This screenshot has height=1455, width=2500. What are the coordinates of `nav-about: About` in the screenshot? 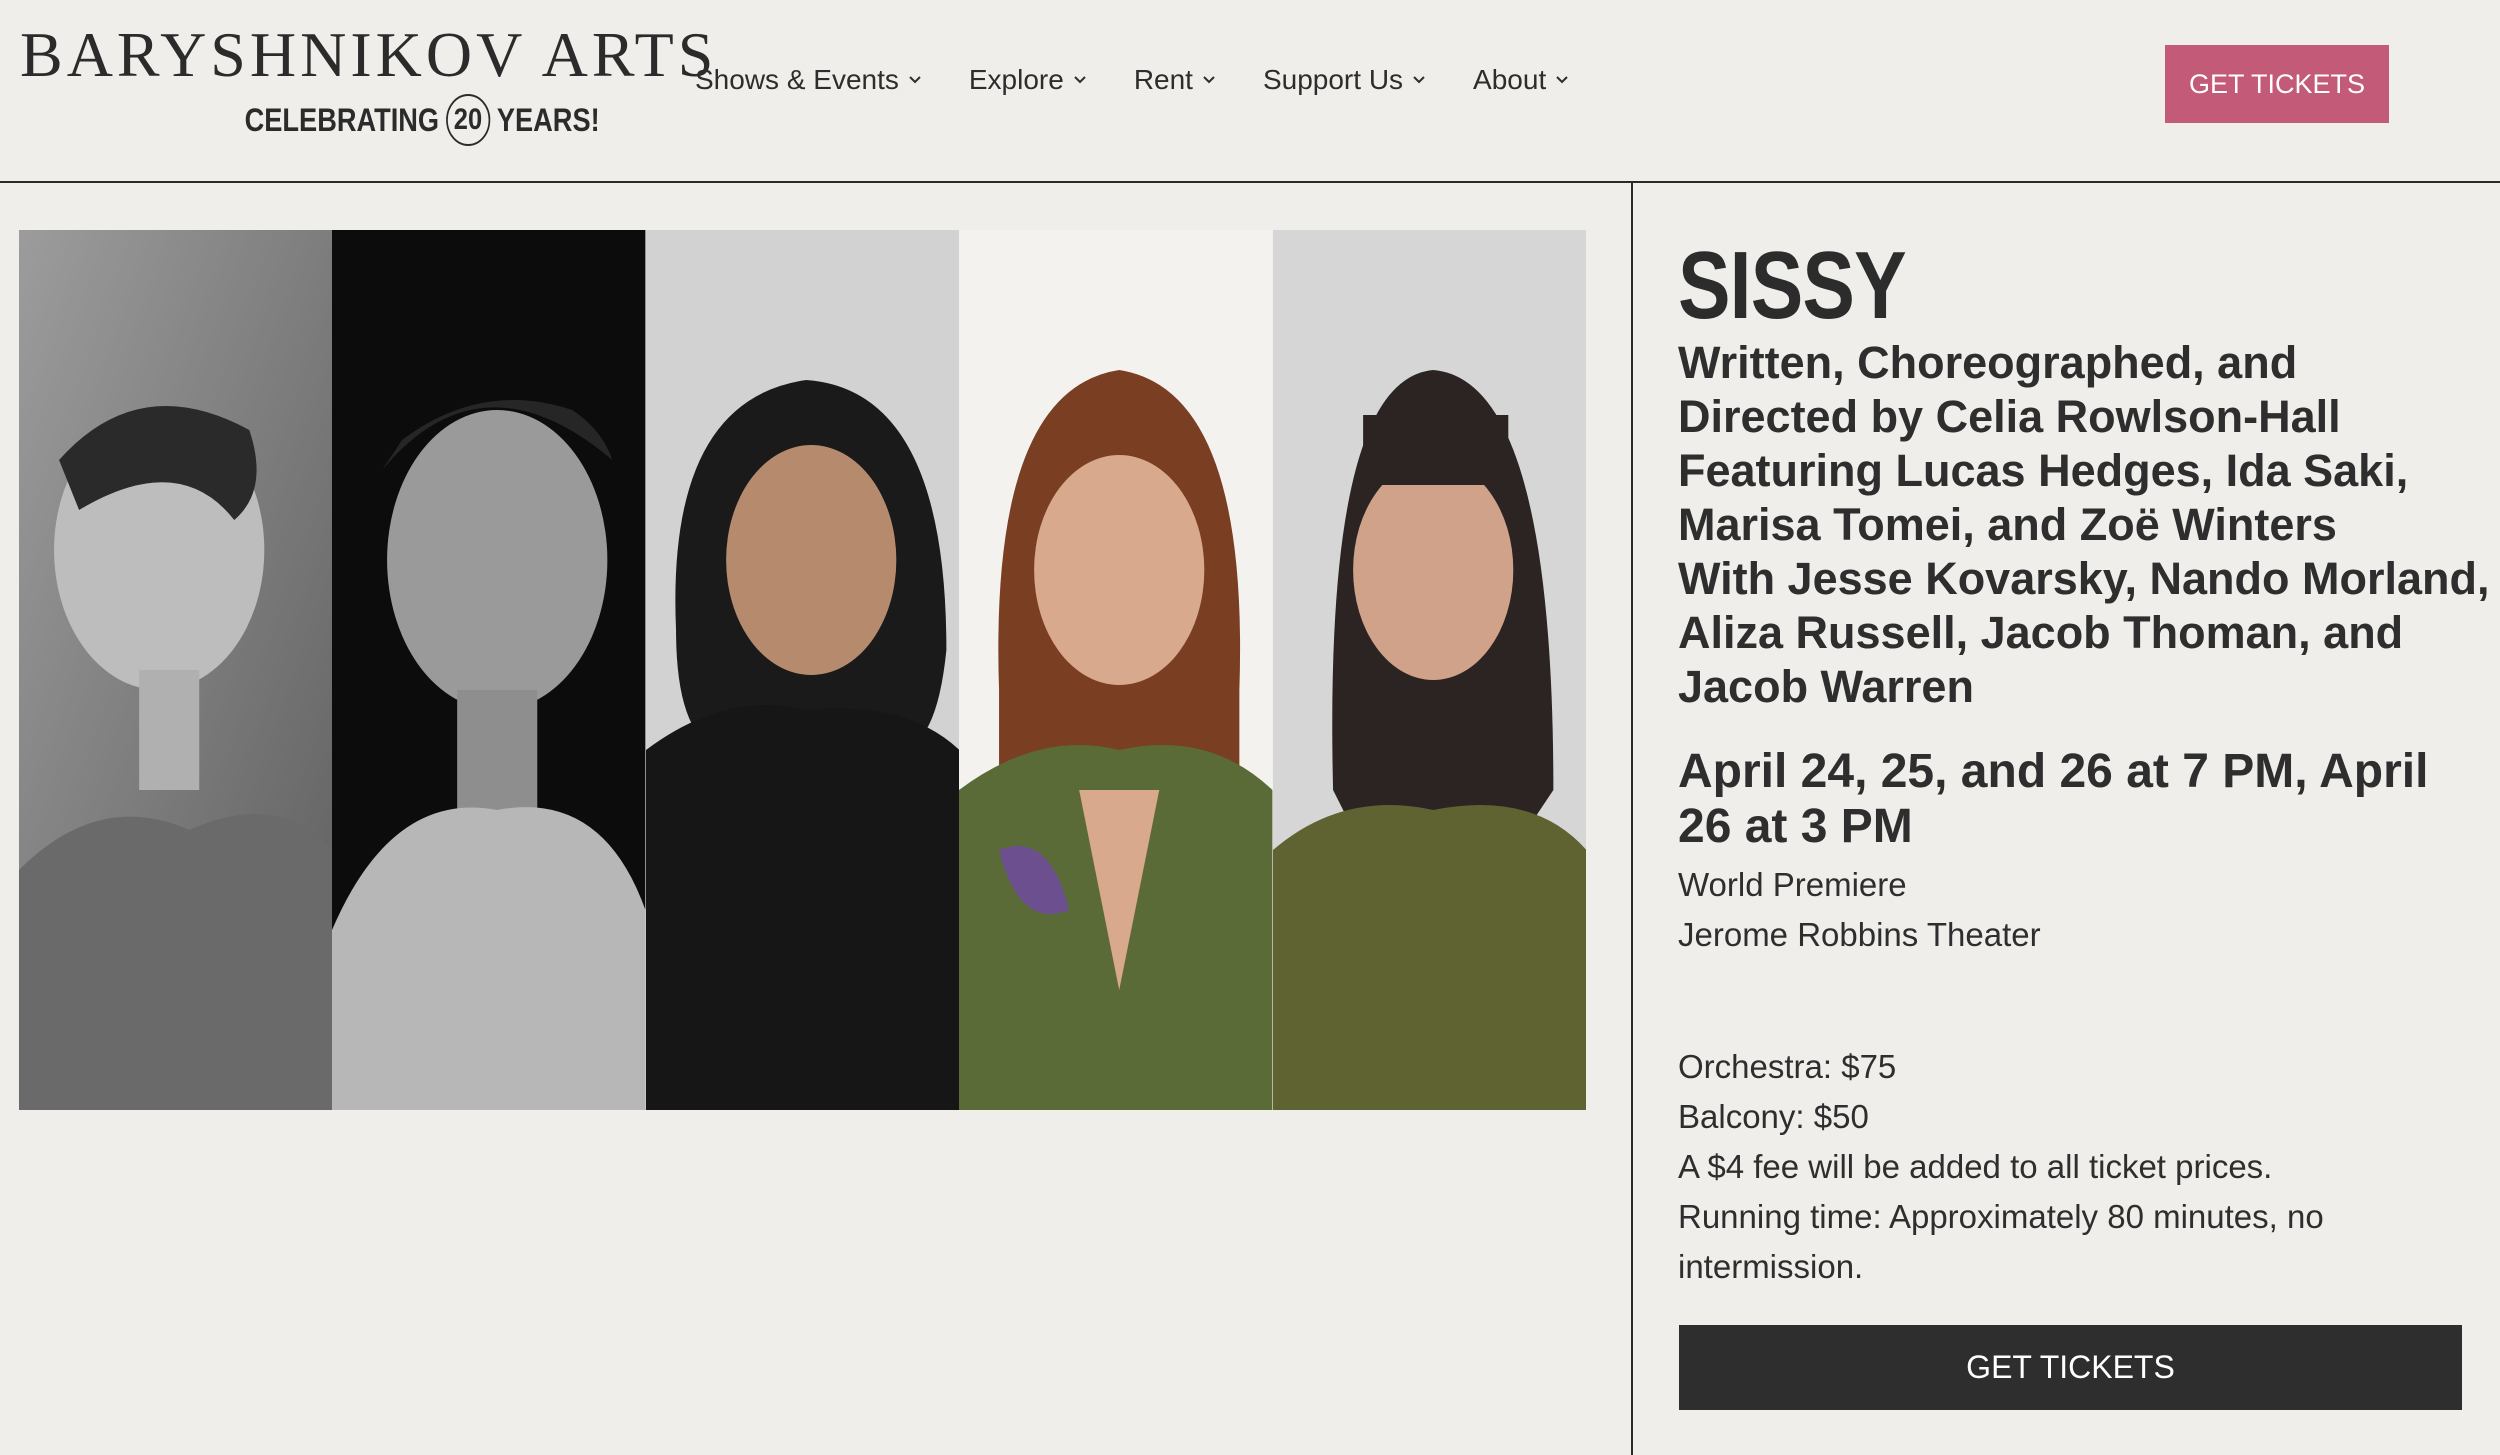 It's located at (1521, 80).